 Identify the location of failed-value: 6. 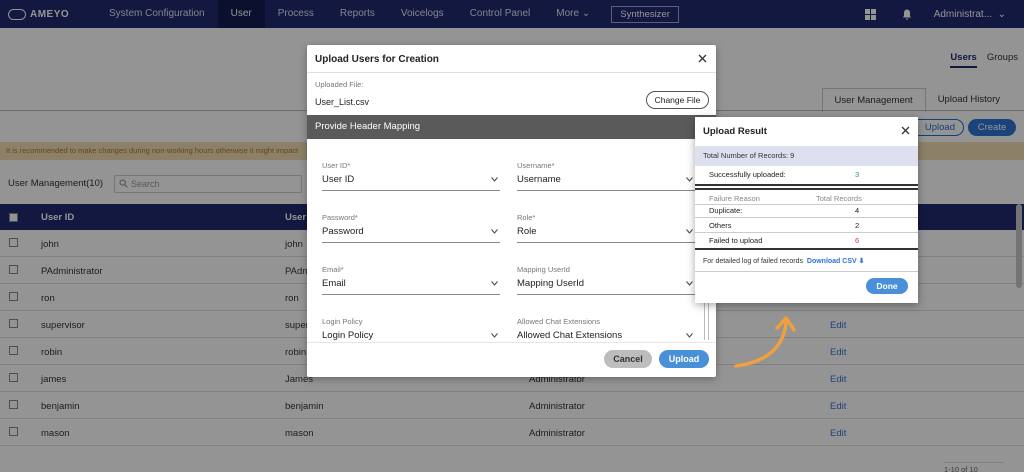
(857, 240).